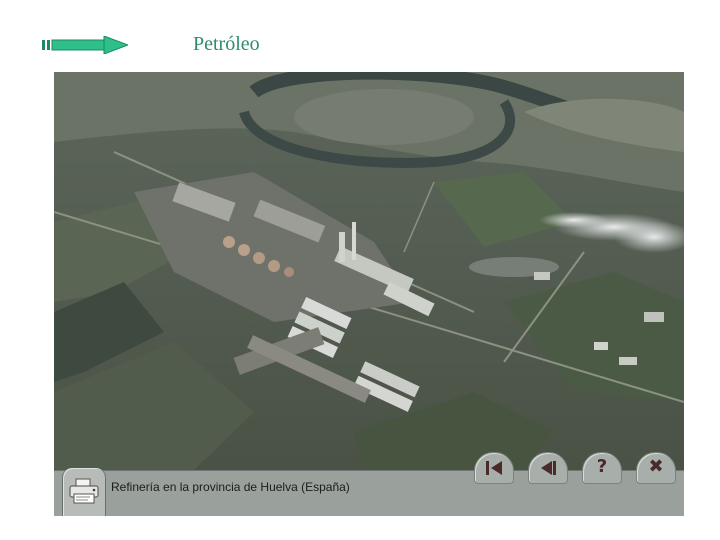 This screenshot has width=720, height=540. I want to click on close-button: ✖, so click(656, 468).